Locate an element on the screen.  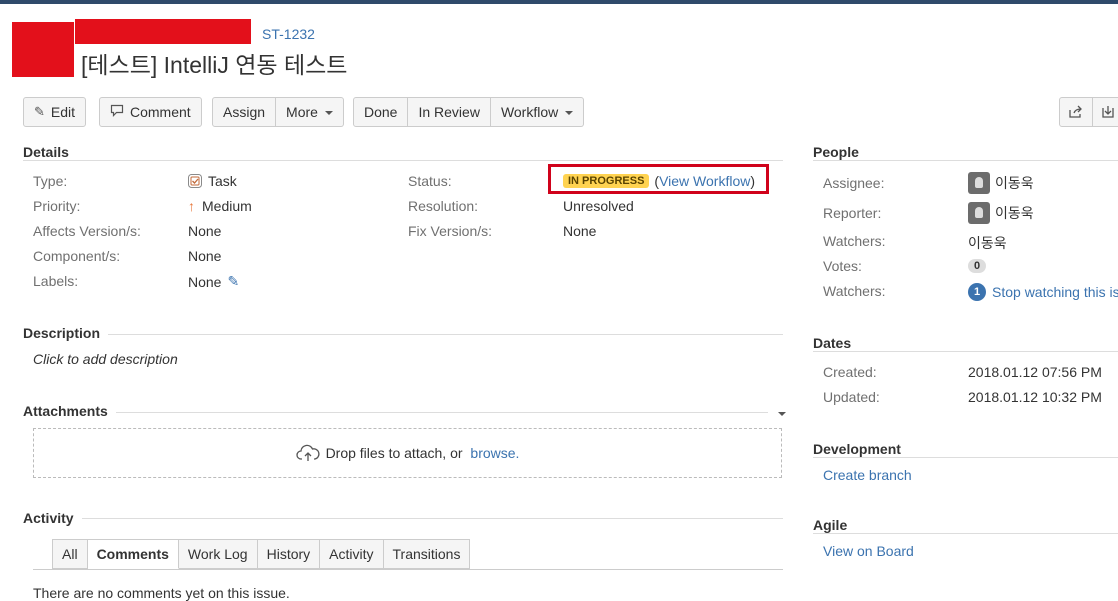
description-placeholder: Click to add description is located at coordinates (105, 359).